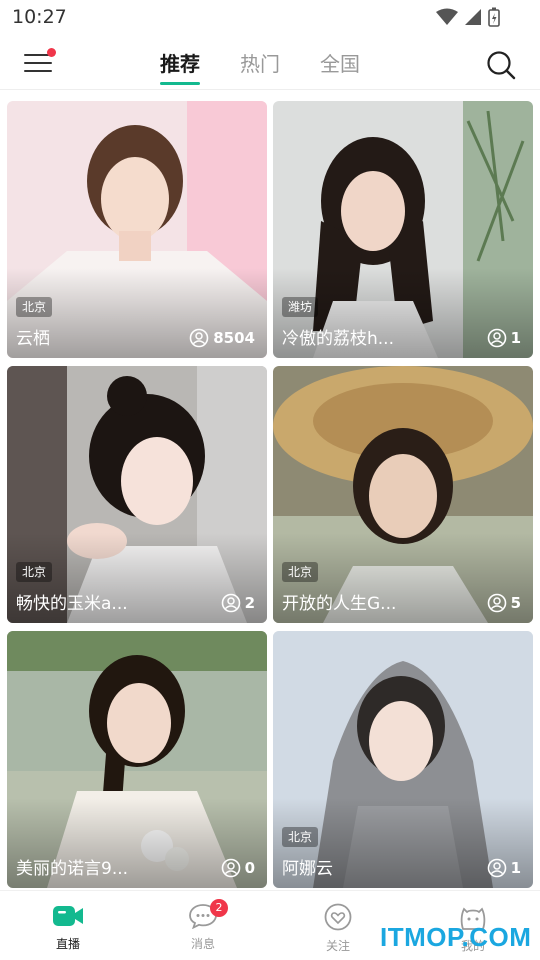 This screenshot has width=540, height=960. I want to click on wifi-icon, so click(447, 16).